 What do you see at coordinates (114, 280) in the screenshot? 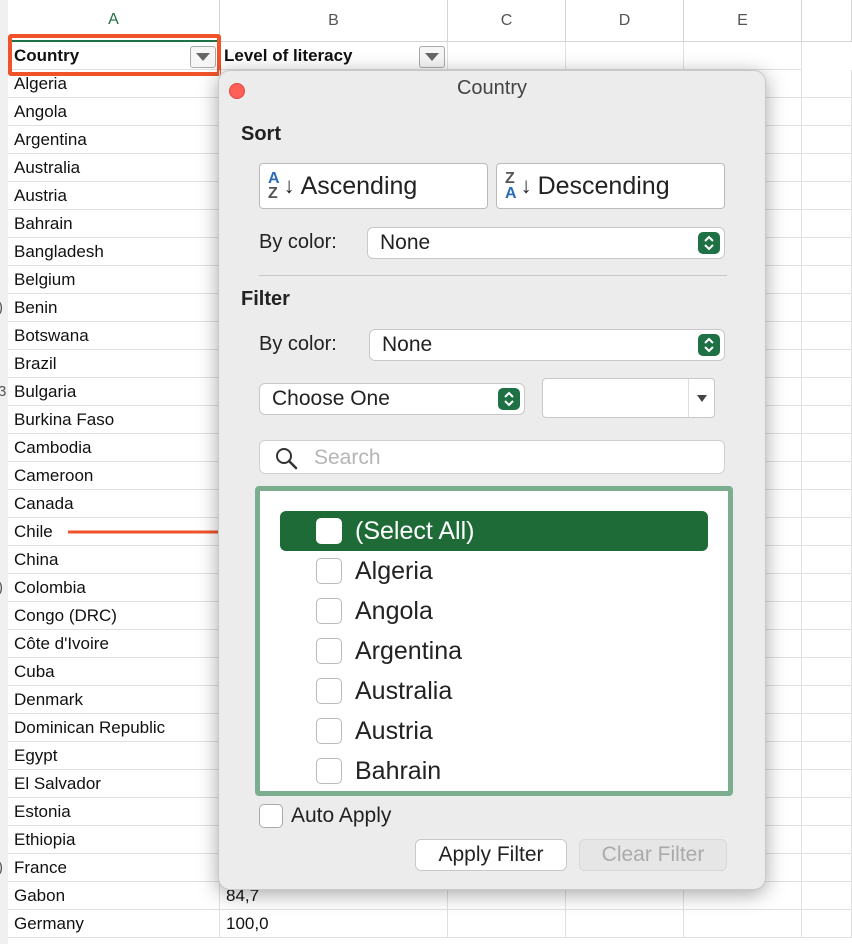
I see `country-cell: Belgium` at bounding box center [114, 280].